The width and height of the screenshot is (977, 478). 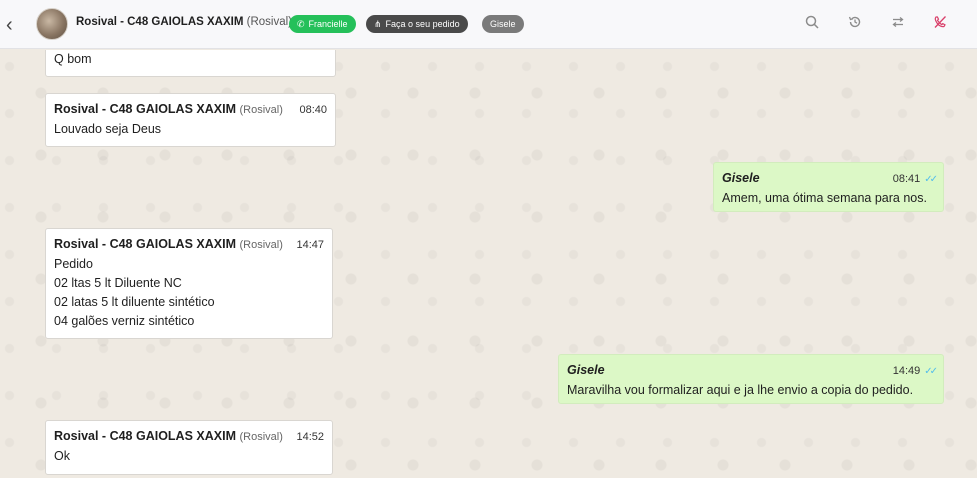 I want to click on tag-label: Faça o seu pedido, so click(x=422, y=24).